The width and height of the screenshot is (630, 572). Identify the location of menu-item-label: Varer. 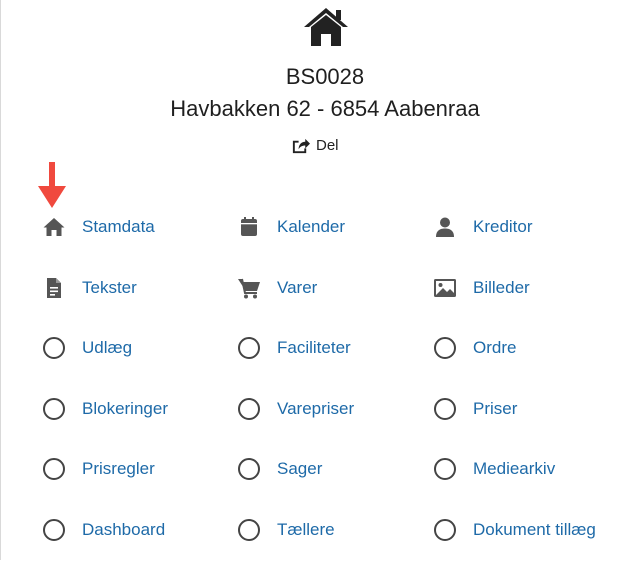
(297, 288).